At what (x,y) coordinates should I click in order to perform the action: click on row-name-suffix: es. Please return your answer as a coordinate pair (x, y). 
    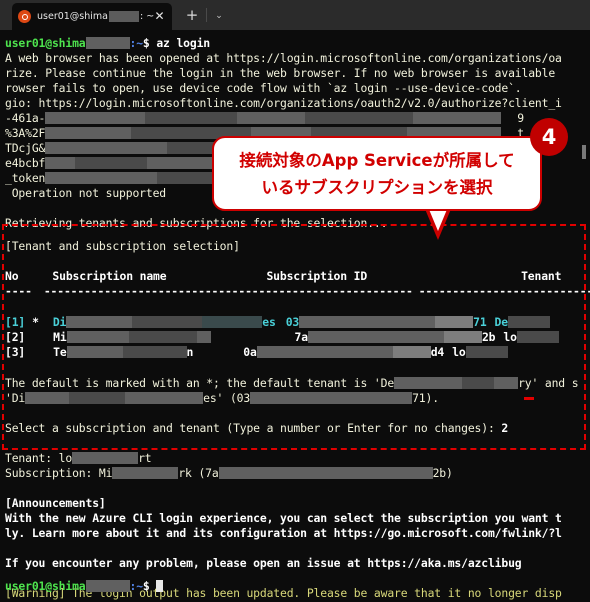
    Looking at the image, I should click on (269, 322).